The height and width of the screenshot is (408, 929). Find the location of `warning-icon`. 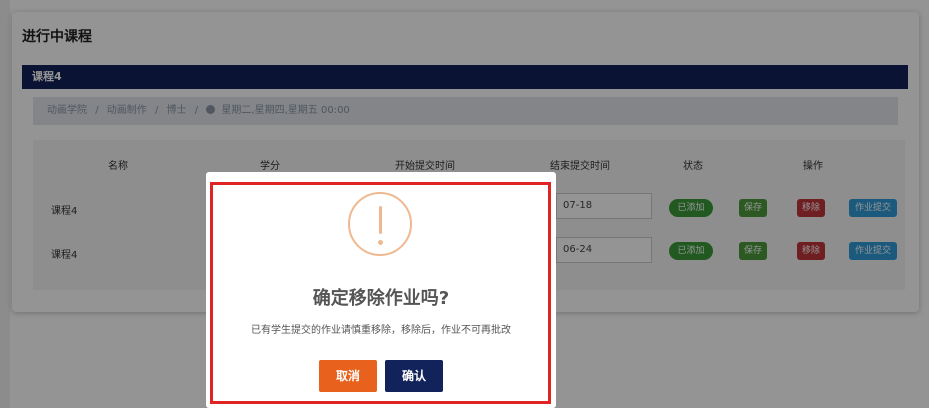

warning-icon is located at coordinates (380, 224).